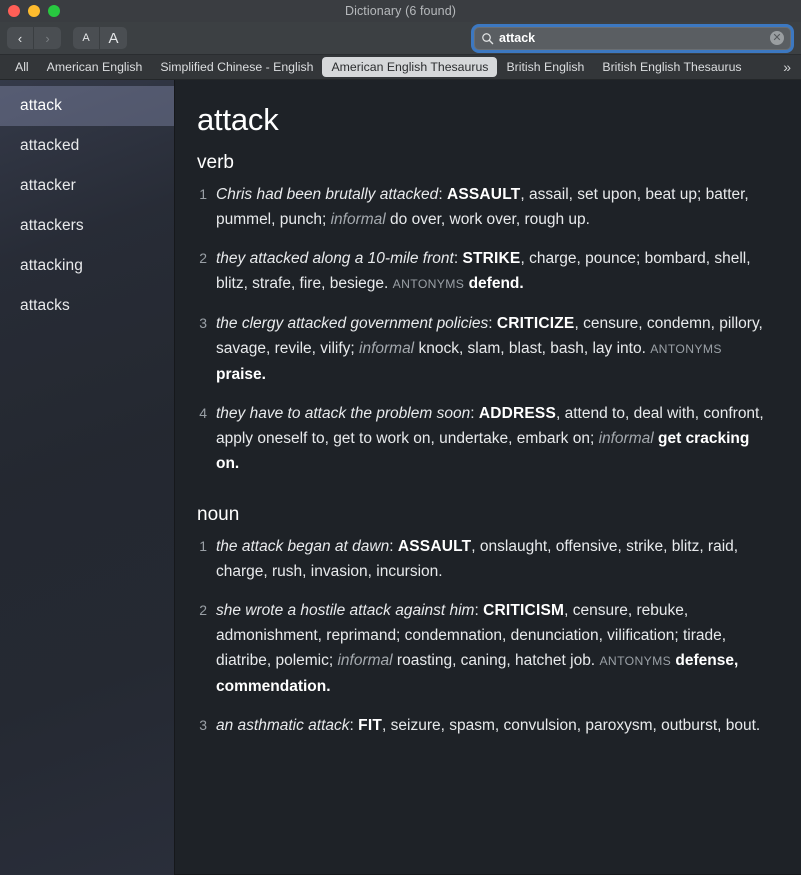 Image resolution: width=801 pixels, height=875 pixels. What do you see at coordinates (87, 146) in the screenshot?
I see `result-item-attacked: attacked` at bounding box center [87, 146].